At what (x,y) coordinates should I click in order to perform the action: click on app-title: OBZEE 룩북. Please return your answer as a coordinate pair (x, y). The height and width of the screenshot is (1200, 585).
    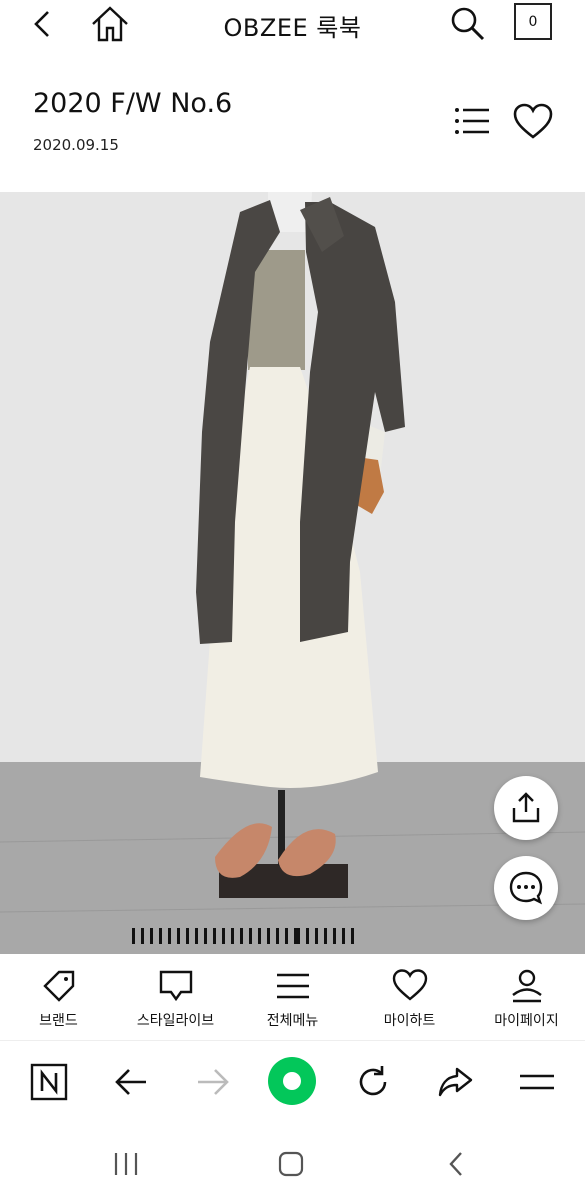
    Looking at the image, I should click on (292, 28).